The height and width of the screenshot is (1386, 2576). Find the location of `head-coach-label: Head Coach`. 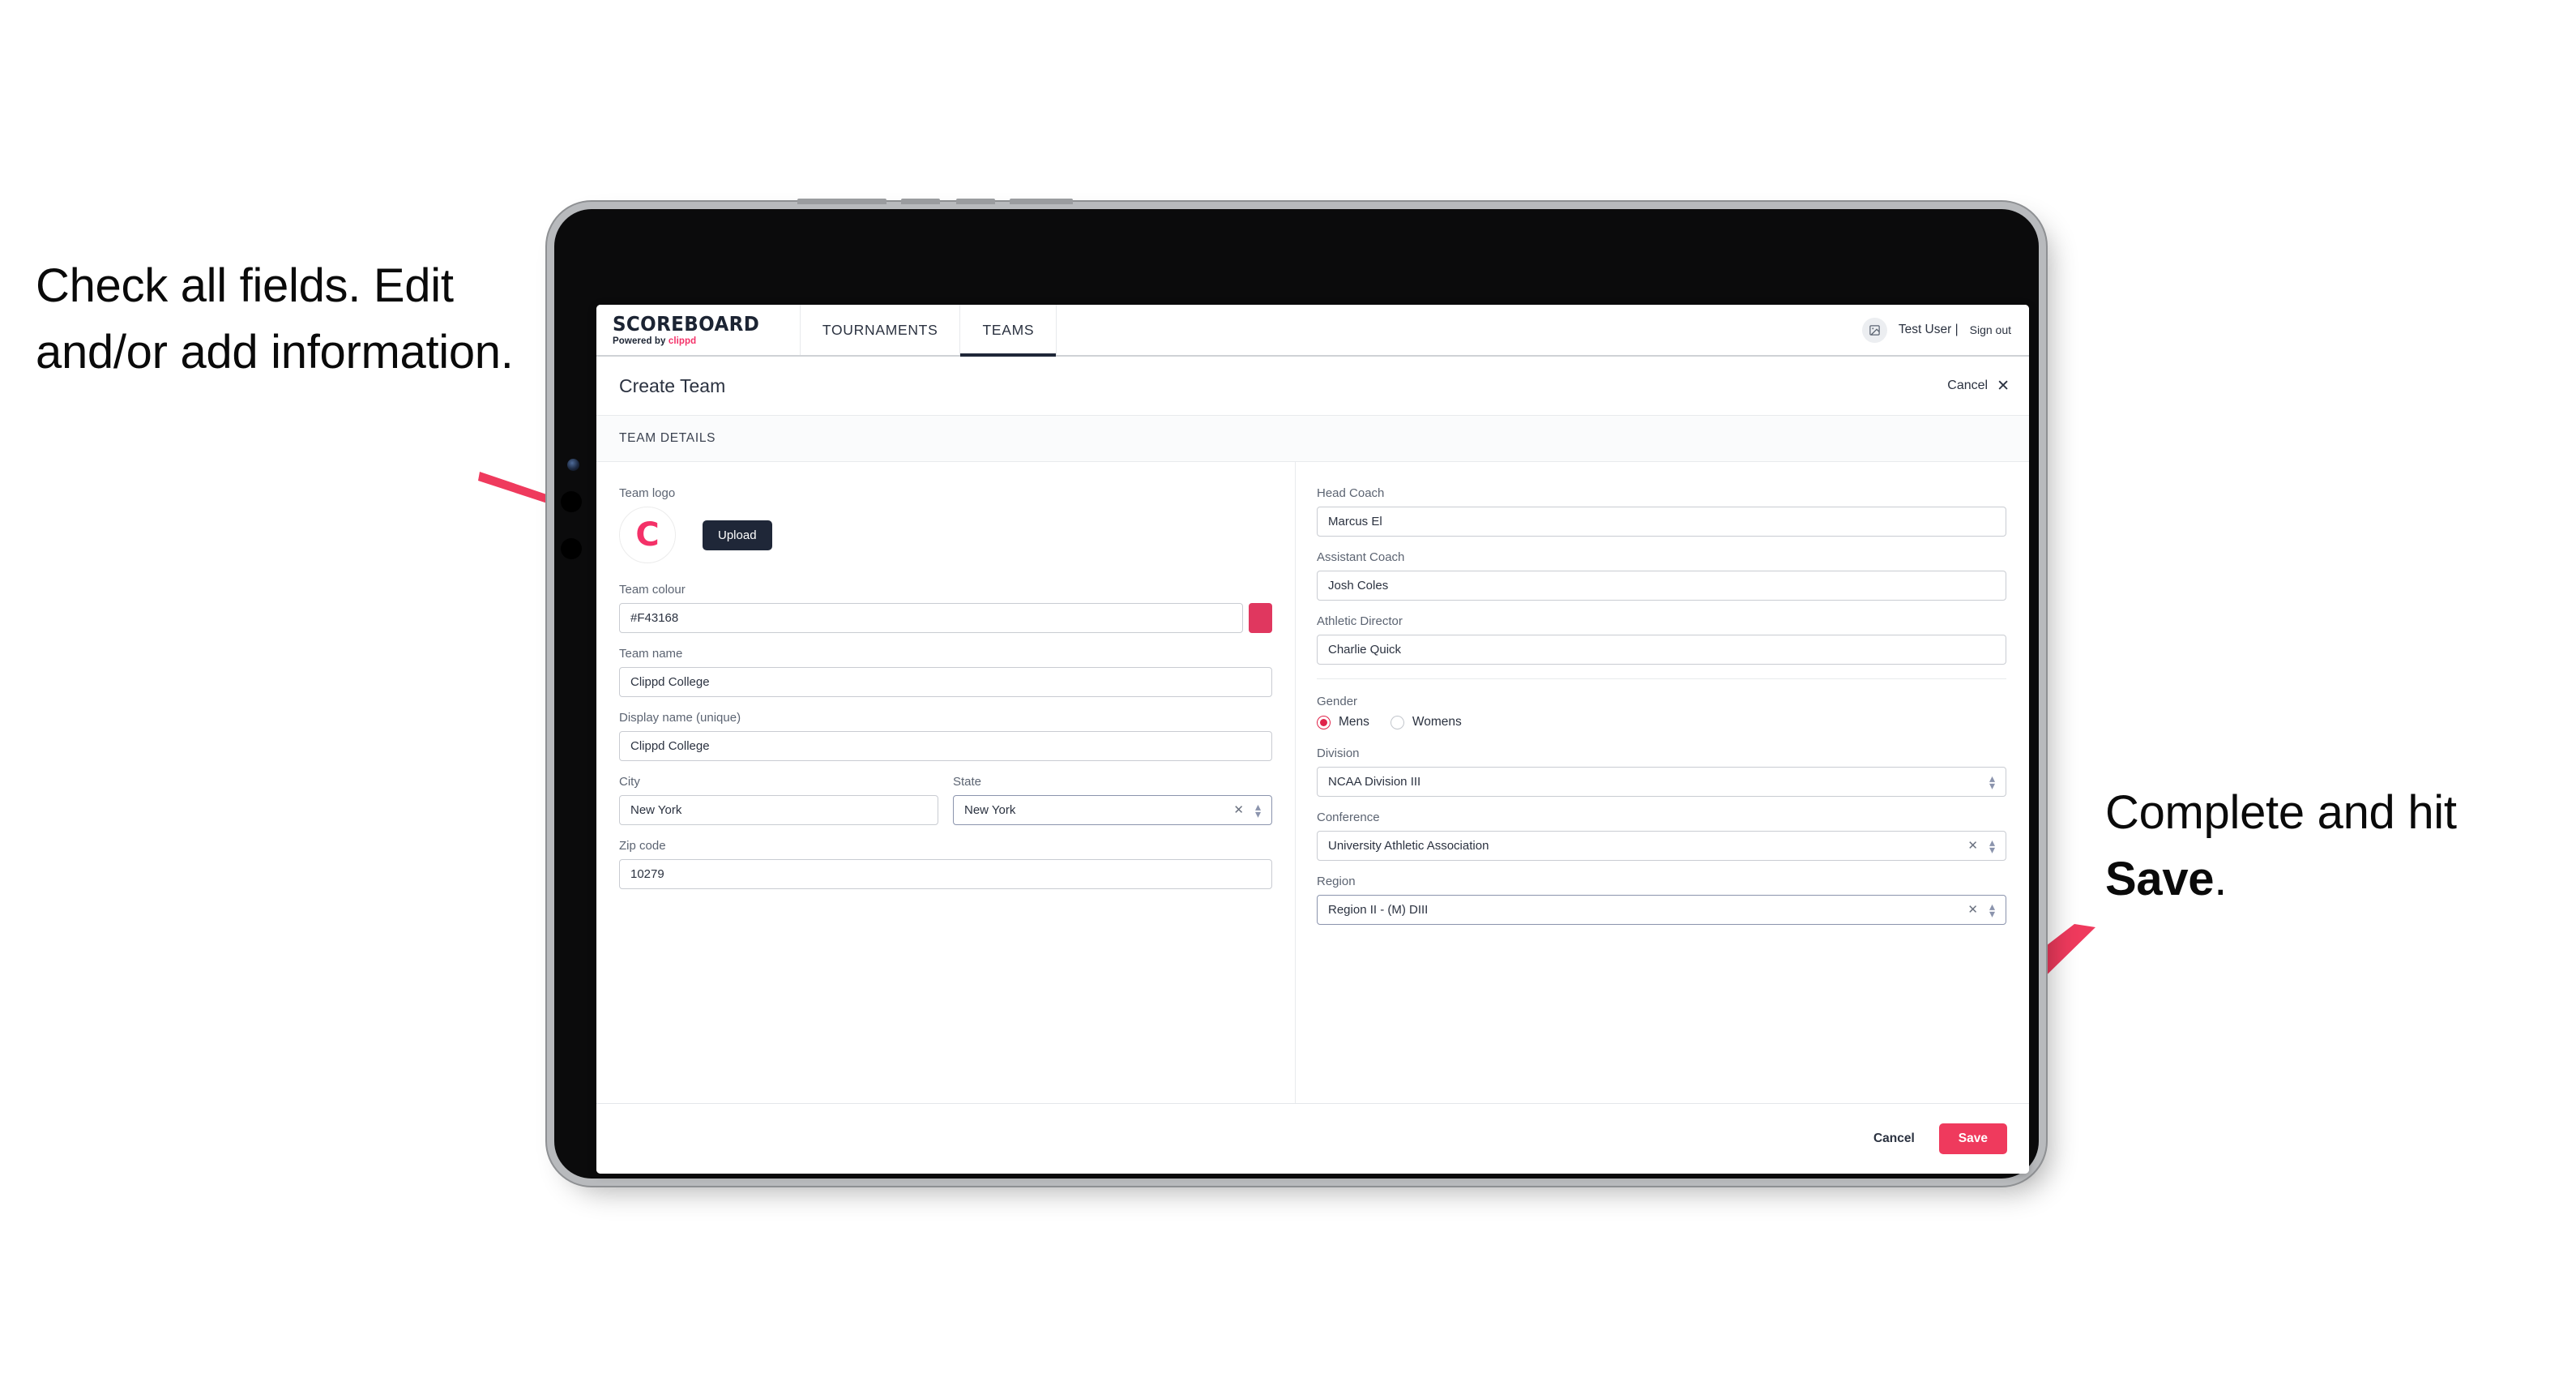

head-coach-label: Head Coach is located at coordinates (1351, 493).